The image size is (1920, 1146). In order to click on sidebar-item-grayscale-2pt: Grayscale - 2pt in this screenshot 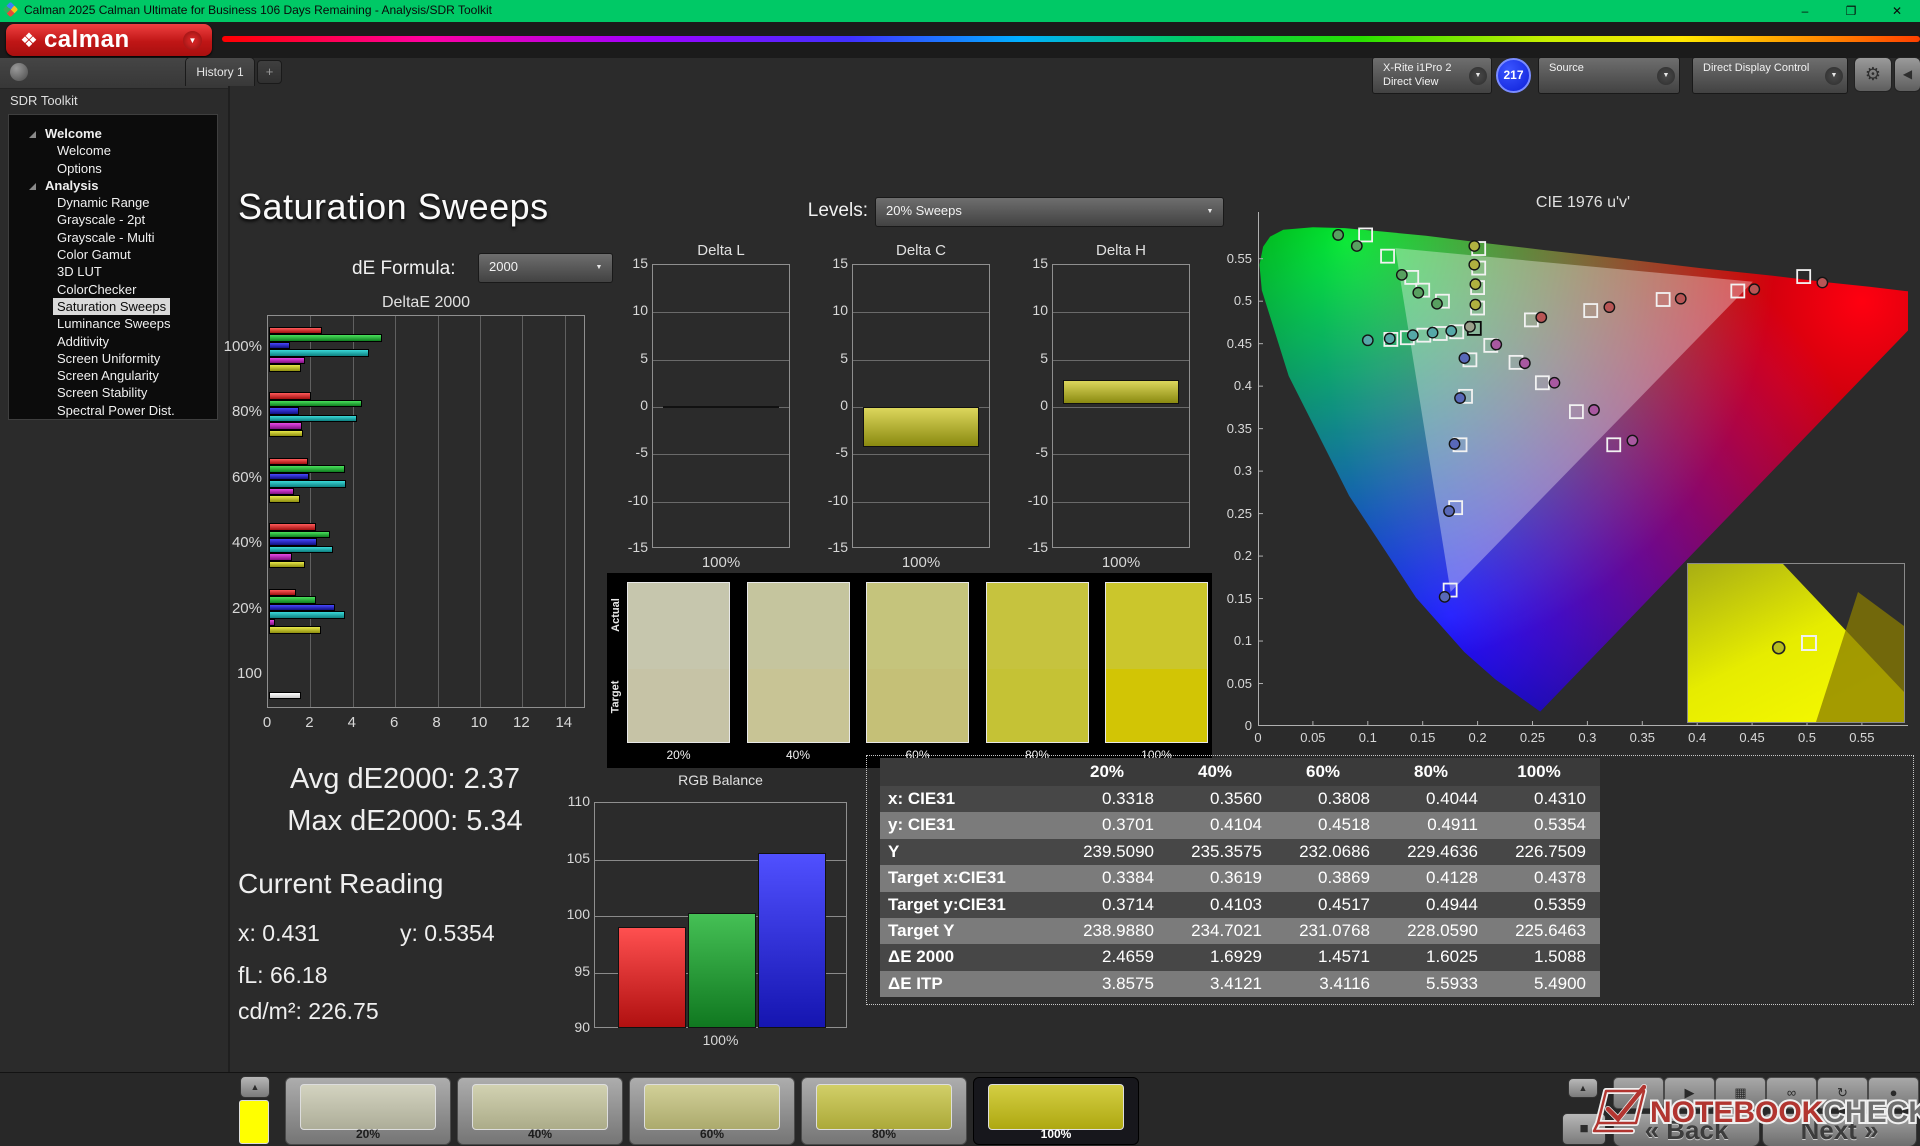, I will do `click(113, 219)`.